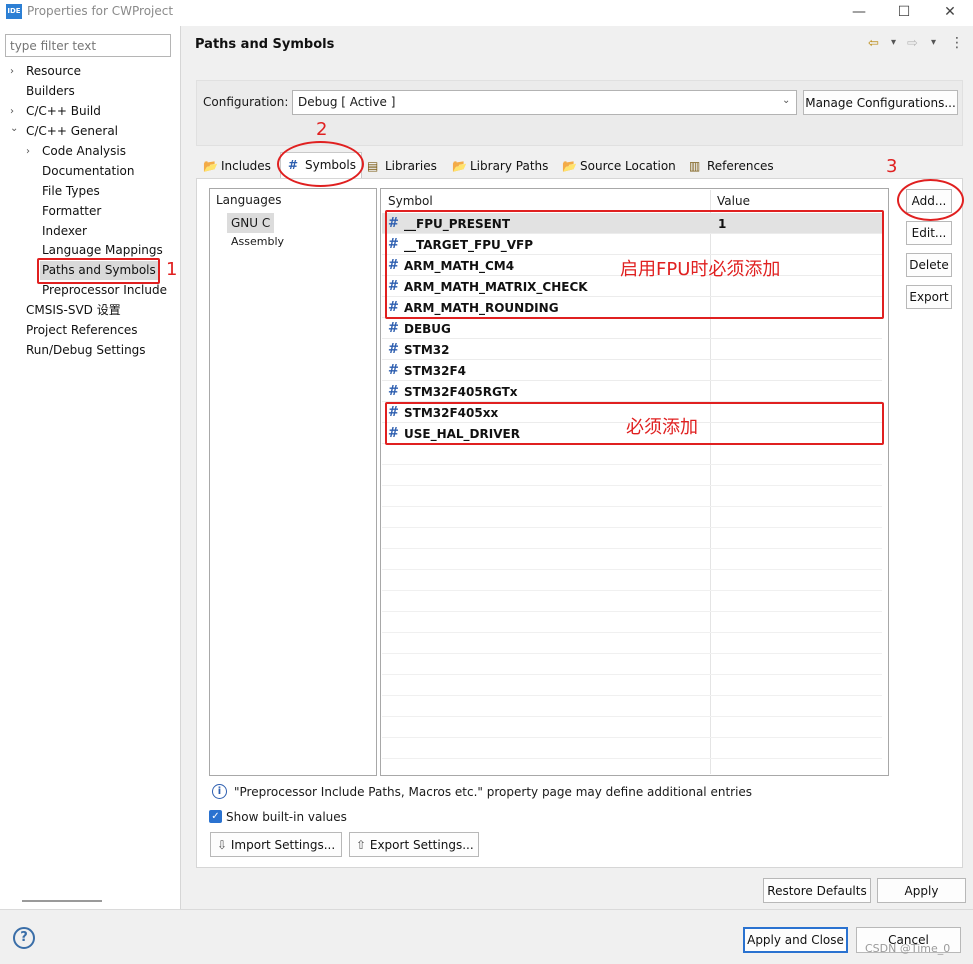 This screenshot has height=964, width=973. I want to click on languages-header: Languages, so click(249, 200).